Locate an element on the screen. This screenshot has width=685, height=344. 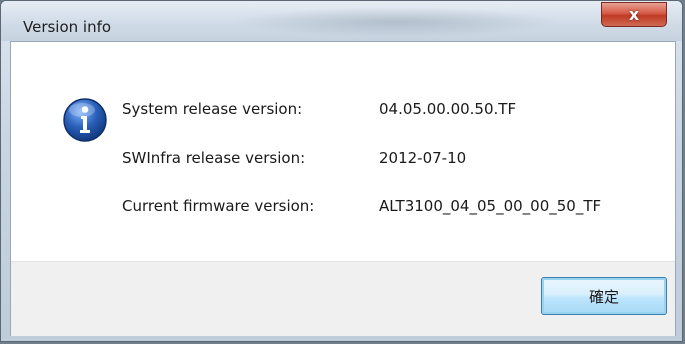
close-button: x is located at coordinates (634, 14).